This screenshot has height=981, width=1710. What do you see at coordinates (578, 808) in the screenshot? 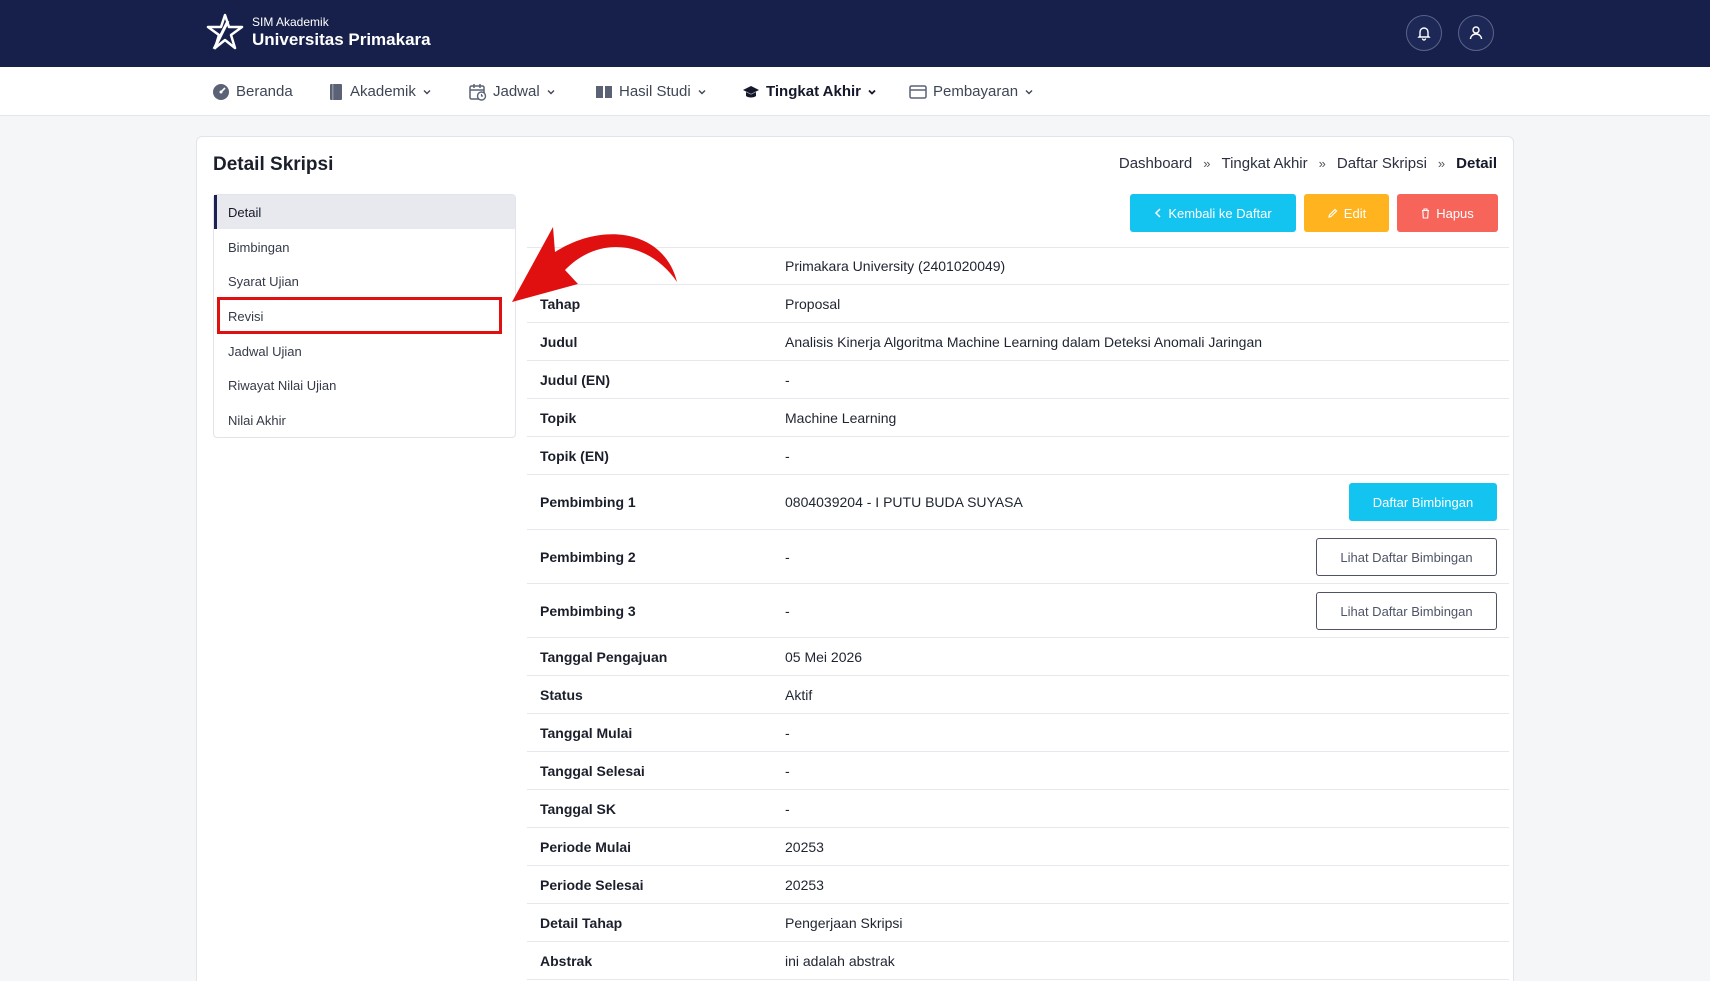
I see `row-label: Tanggal SK` at bounding box center [578, 808].